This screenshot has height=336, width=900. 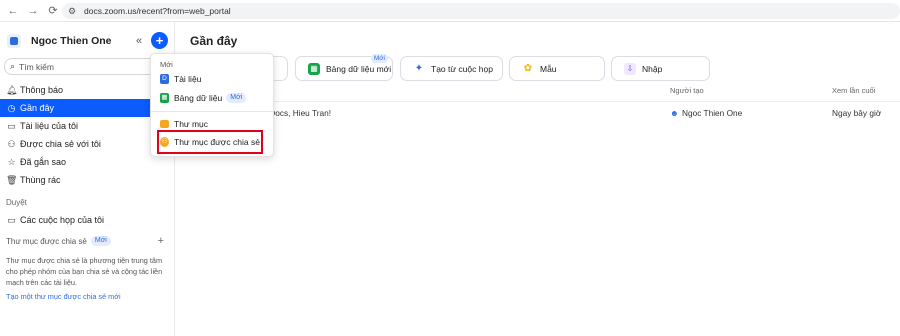 What do you see at coordinates (212, 111) in the screenshot?
I see `menu-divider` at bounding box center [212, 111].